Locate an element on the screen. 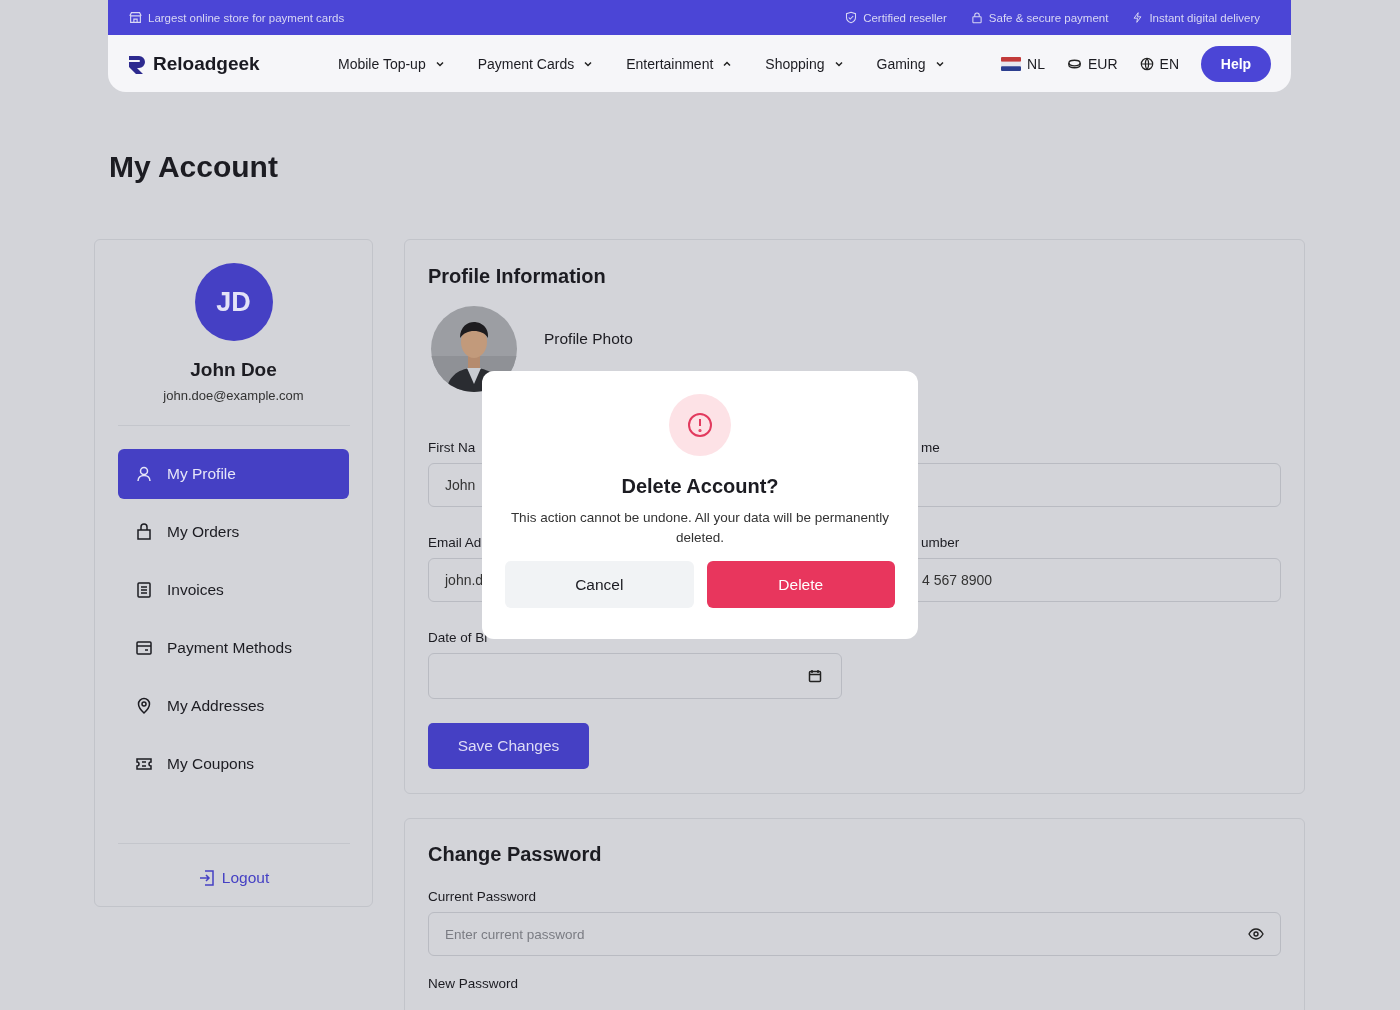 Image resolution: width=1400 pixels, height=1010 pixels. section-title: Change Password is located at coordinates (515, 855).